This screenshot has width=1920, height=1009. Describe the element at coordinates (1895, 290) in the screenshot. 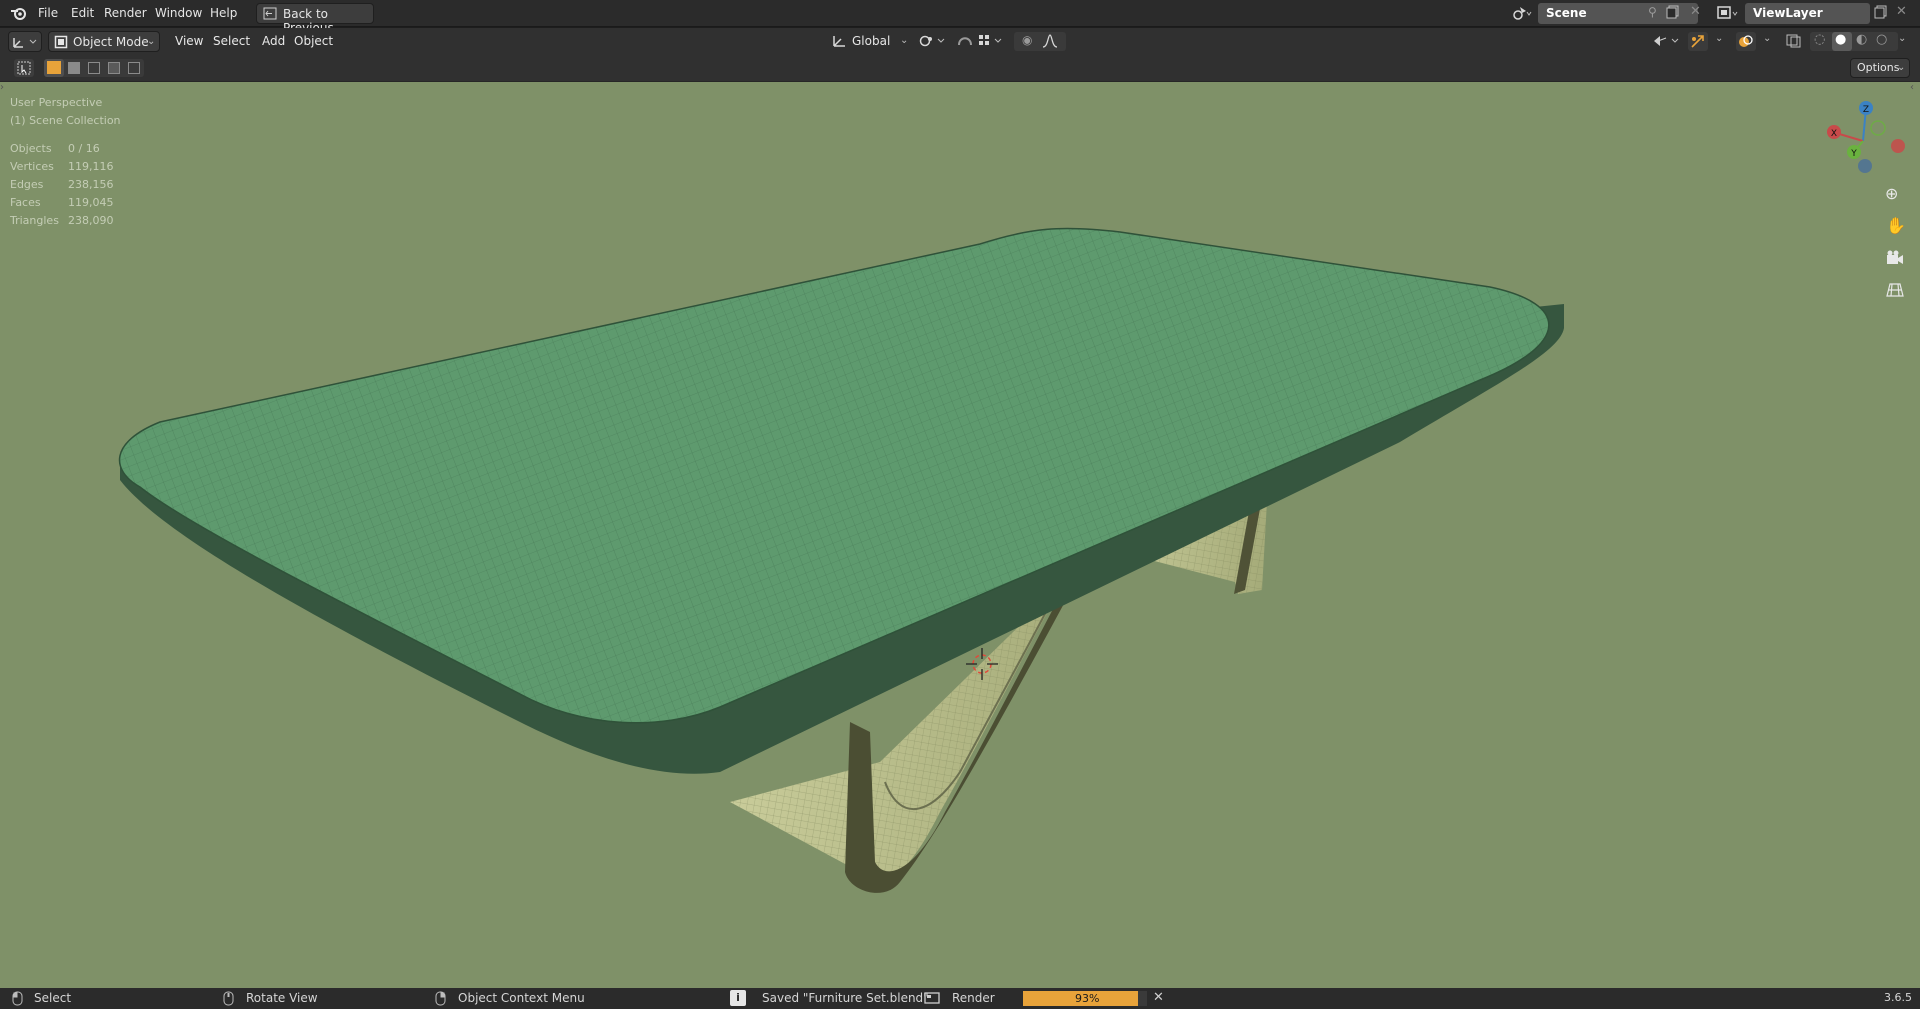

I see `perspective-toggle-icon` at that location.